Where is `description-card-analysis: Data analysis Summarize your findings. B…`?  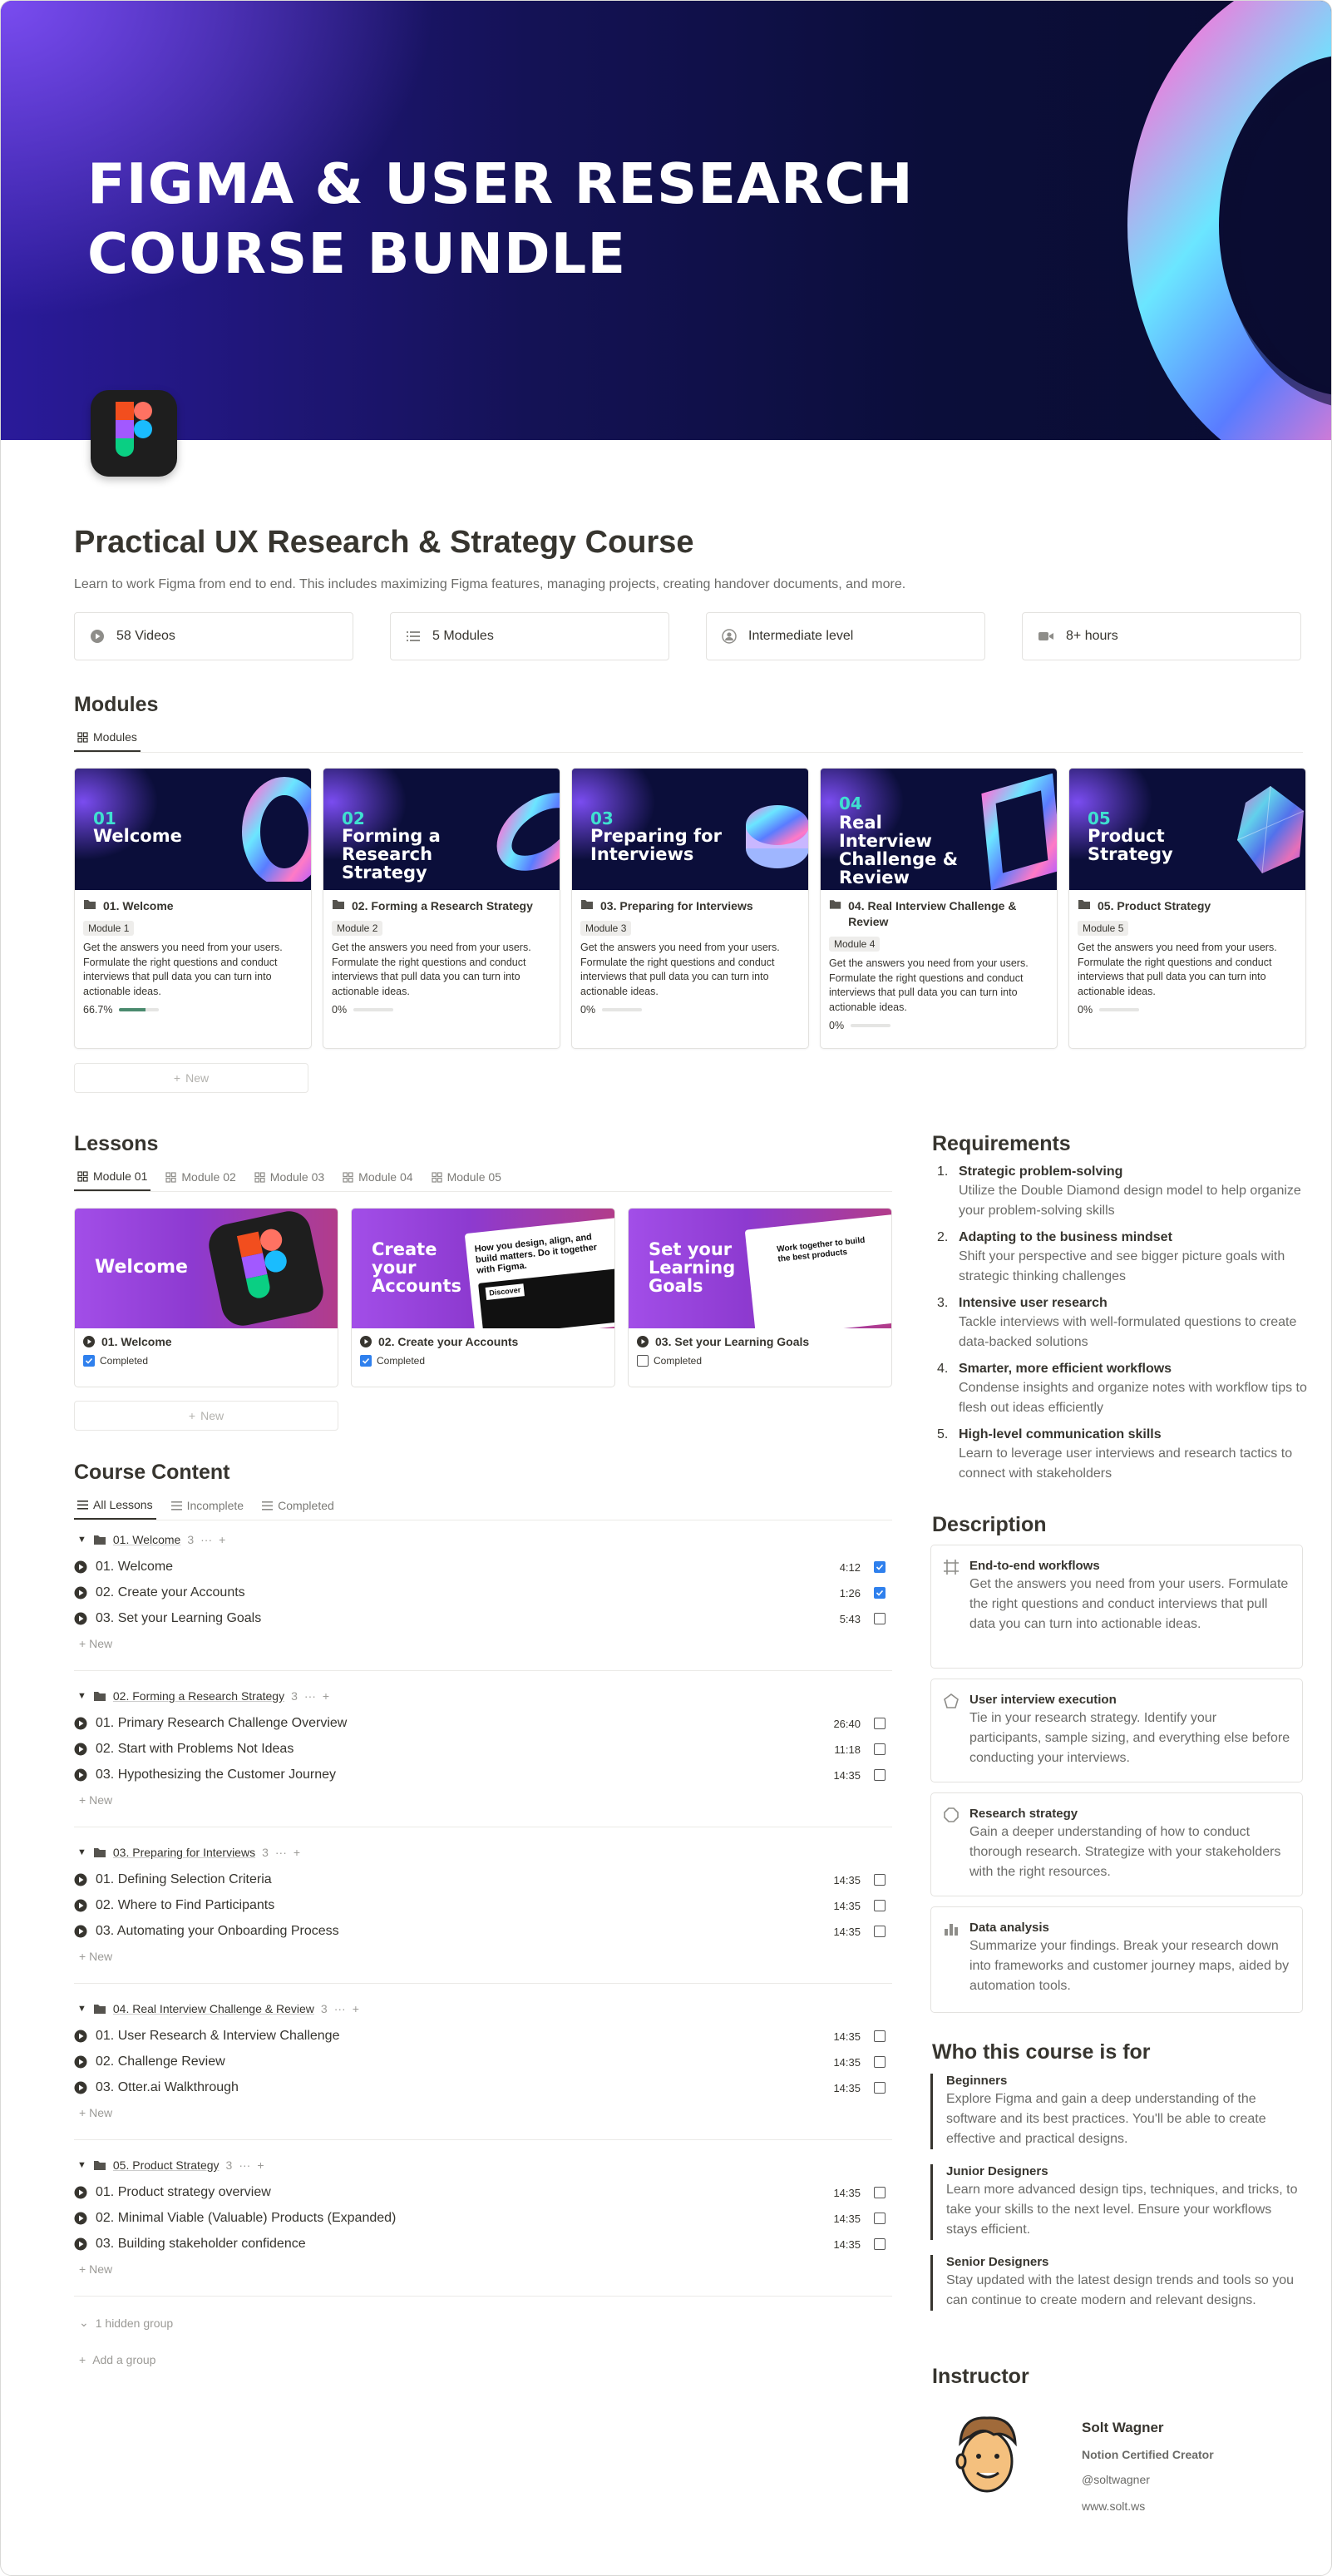
description-card-analysis: Data analysis Summarize your findings. B… is located at coordinates (1116, 1959).